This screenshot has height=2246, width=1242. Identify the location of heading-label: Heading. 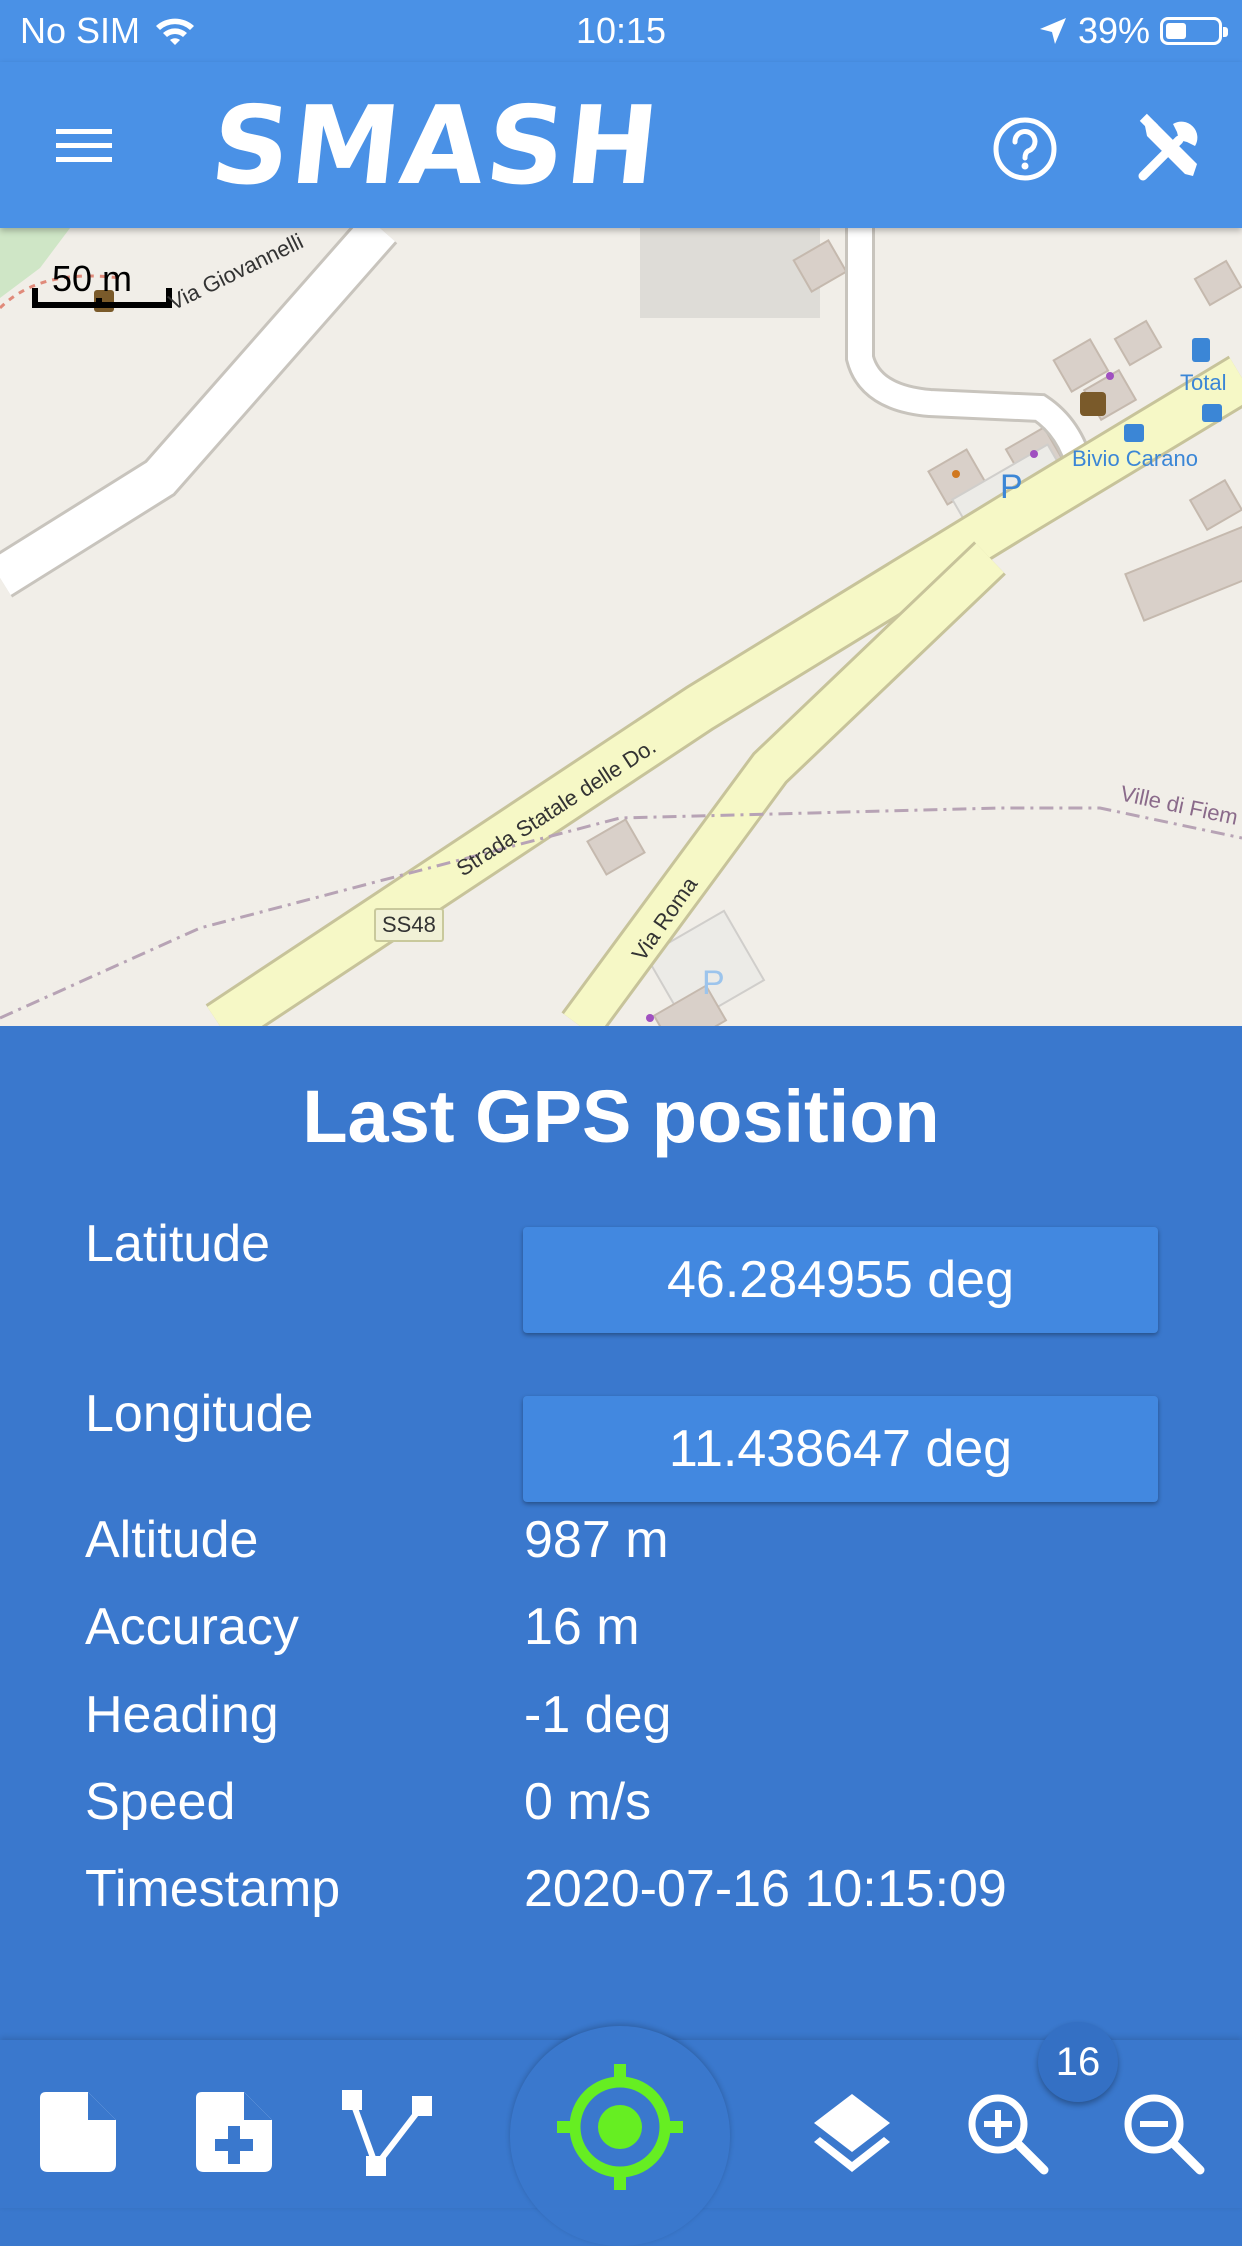
(182, 1715).